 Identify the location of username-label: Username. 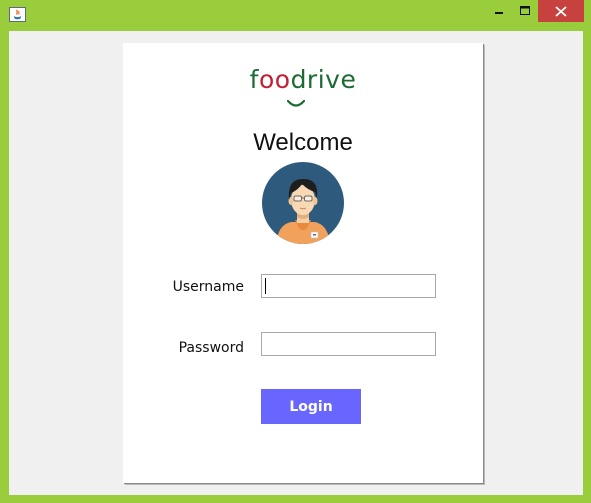
(208, 287).